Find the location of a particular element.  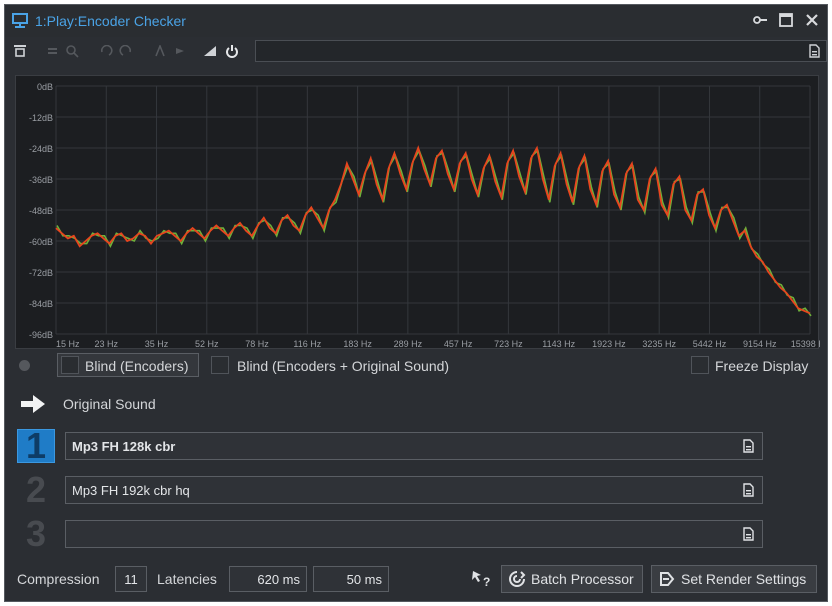

encoder-row-2: 2 Mp3 FH 192k cbr hq is located at coordinates (416, 490).